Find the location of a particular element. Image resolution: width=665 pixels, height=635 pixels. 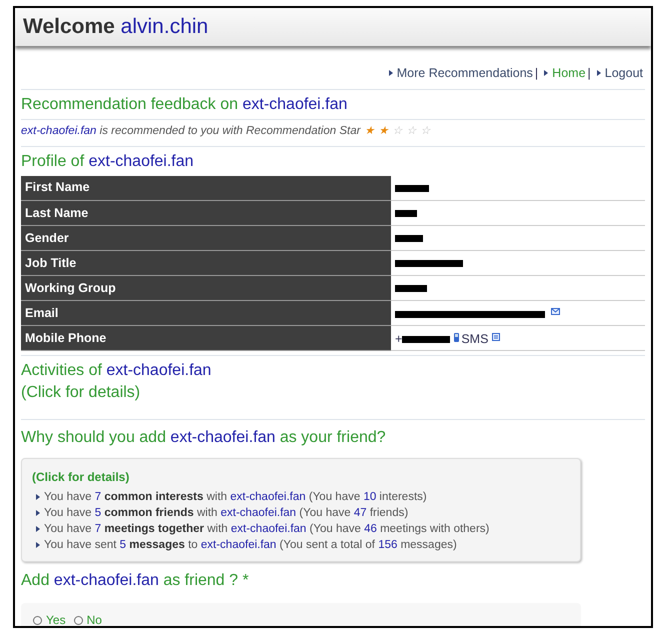

section-heading: Why should you add ext-chaofei.fan as your friend? is located at coordinates (204, 438).